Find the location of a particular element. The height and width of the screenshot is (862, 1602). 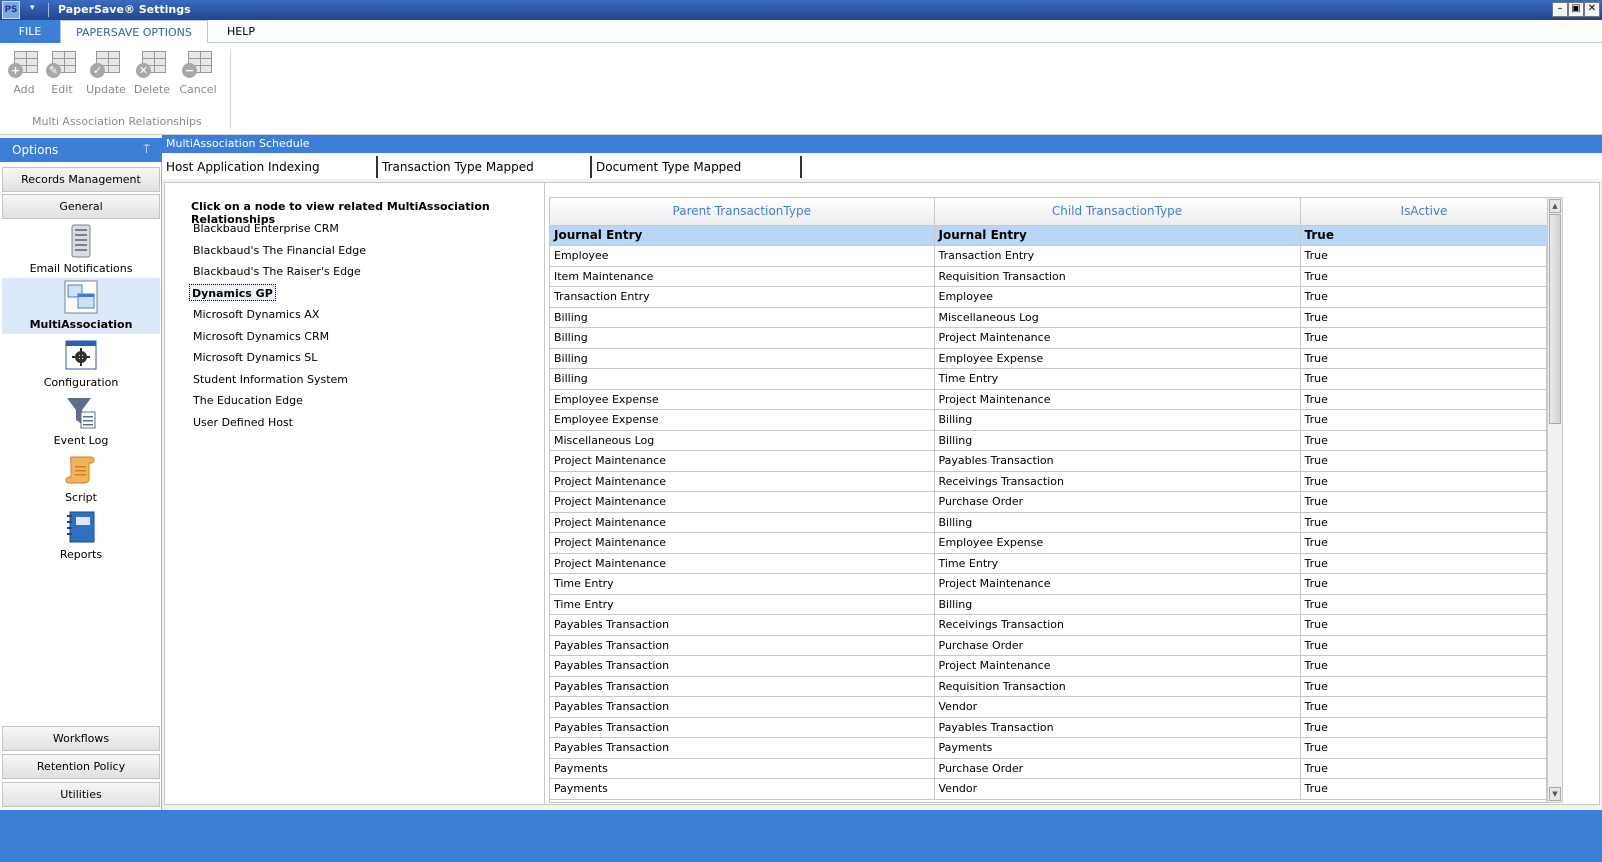

table-row: Billing Employee Expense True is located at coordinates (1049, 358).